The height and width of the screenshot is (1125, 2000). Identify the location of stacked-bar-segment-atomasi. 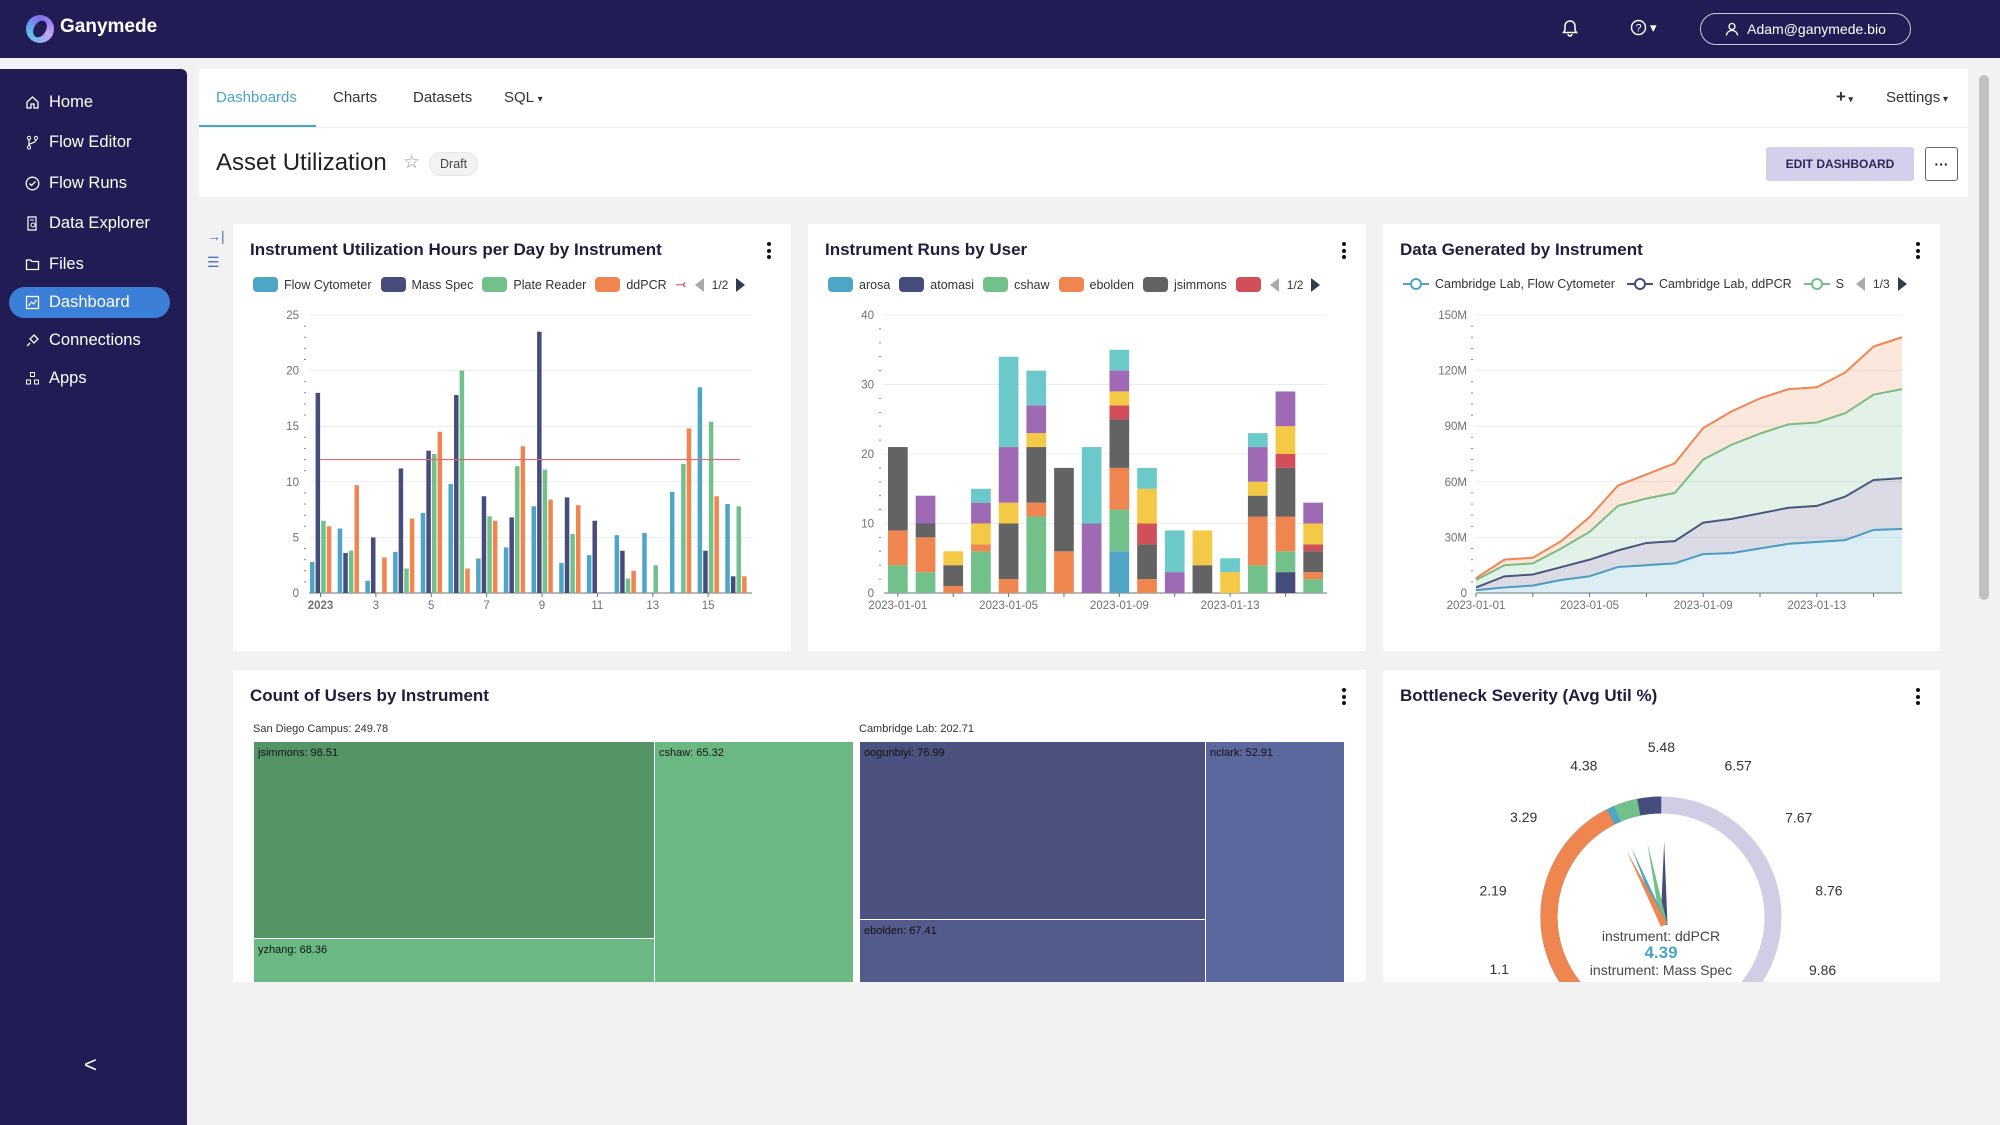
(1285, 582).